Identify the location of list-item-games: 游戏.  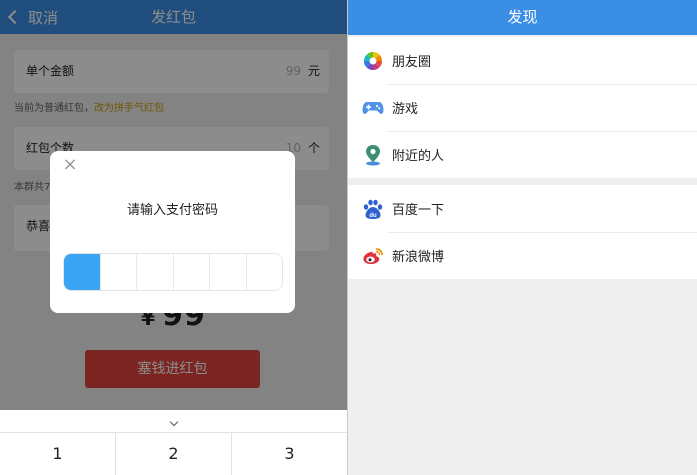
(522, 107).